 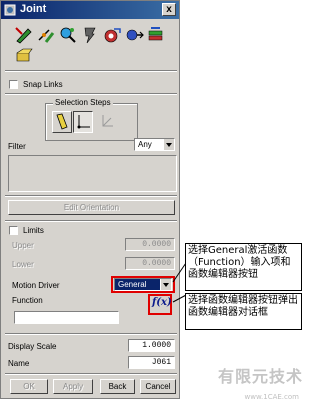 I want to click on step-link-button, so click(x=62, y=122).